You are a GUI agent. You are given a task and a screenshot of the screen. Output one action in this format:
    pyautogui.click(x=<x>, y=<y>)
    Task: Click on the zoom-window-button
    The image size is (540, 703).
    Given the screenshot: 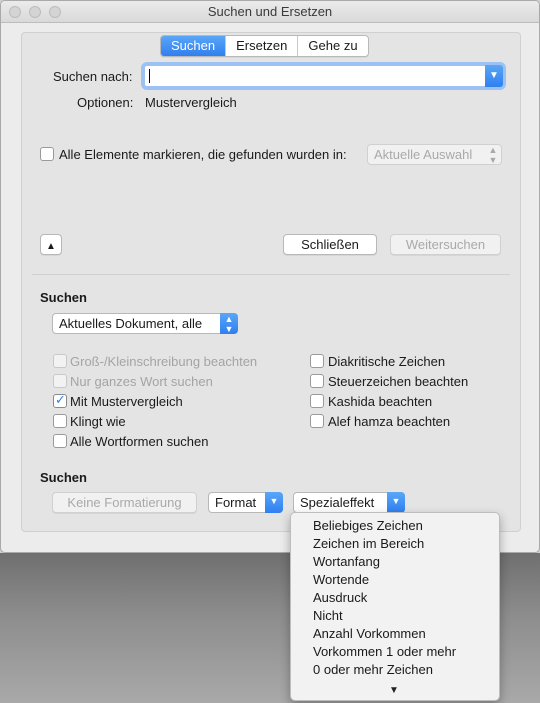 What is the action you would take?
    pyautogui.click(x=55, y=12)
    